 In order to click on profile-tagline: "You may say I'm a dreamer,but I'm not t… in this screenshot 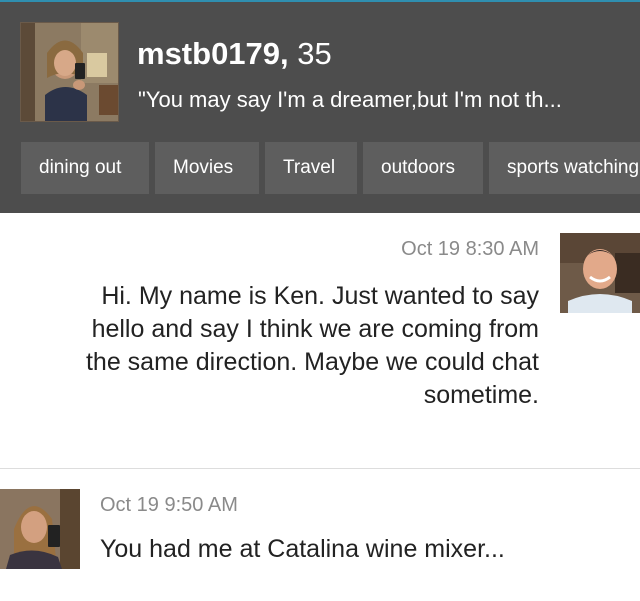, I will do `click(350, 100)`.